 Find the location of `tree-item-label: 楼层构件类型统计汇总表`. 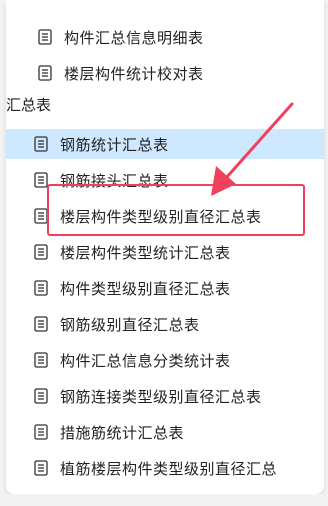

tree-item-label: 楼层构件类型统计汇总表 is located at coordinates (145, 252).